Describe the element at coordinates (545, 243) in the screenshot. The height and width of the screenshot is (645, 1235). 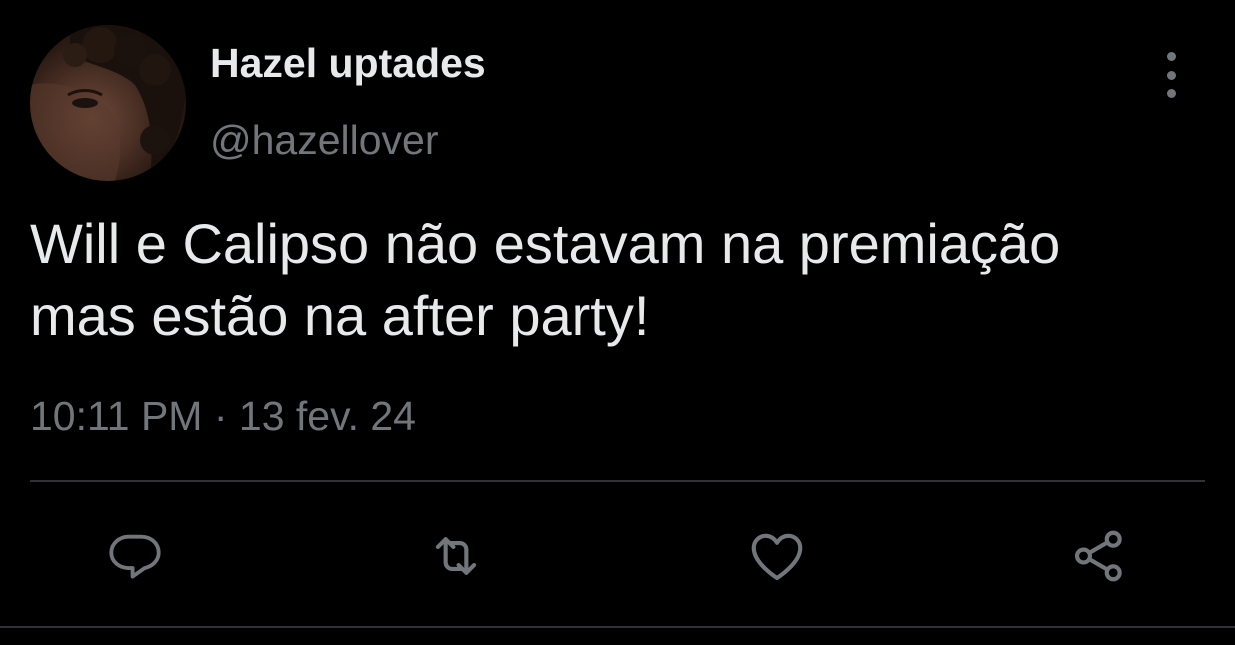
I see `tweet-text-line-1: Will e Calipso não estavam na premiação` at that location.